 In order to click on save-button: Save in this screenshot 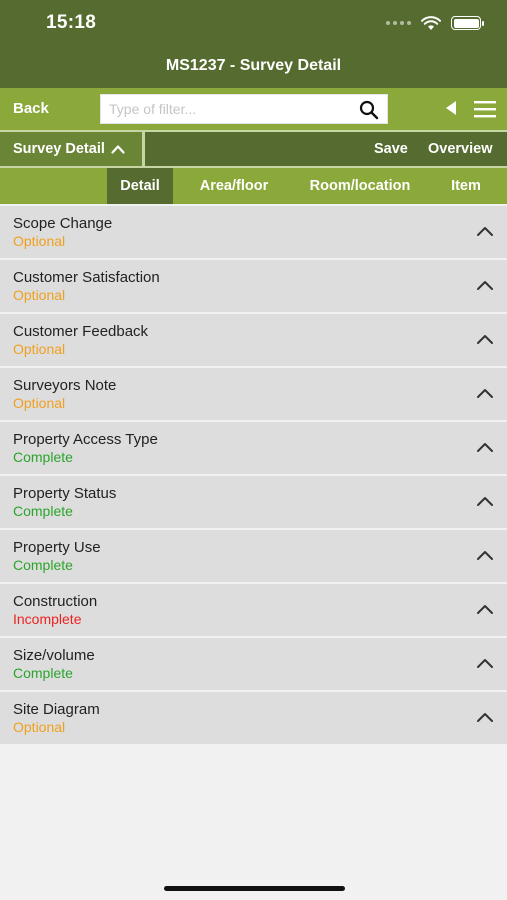, I will do `click(391, 149)`.